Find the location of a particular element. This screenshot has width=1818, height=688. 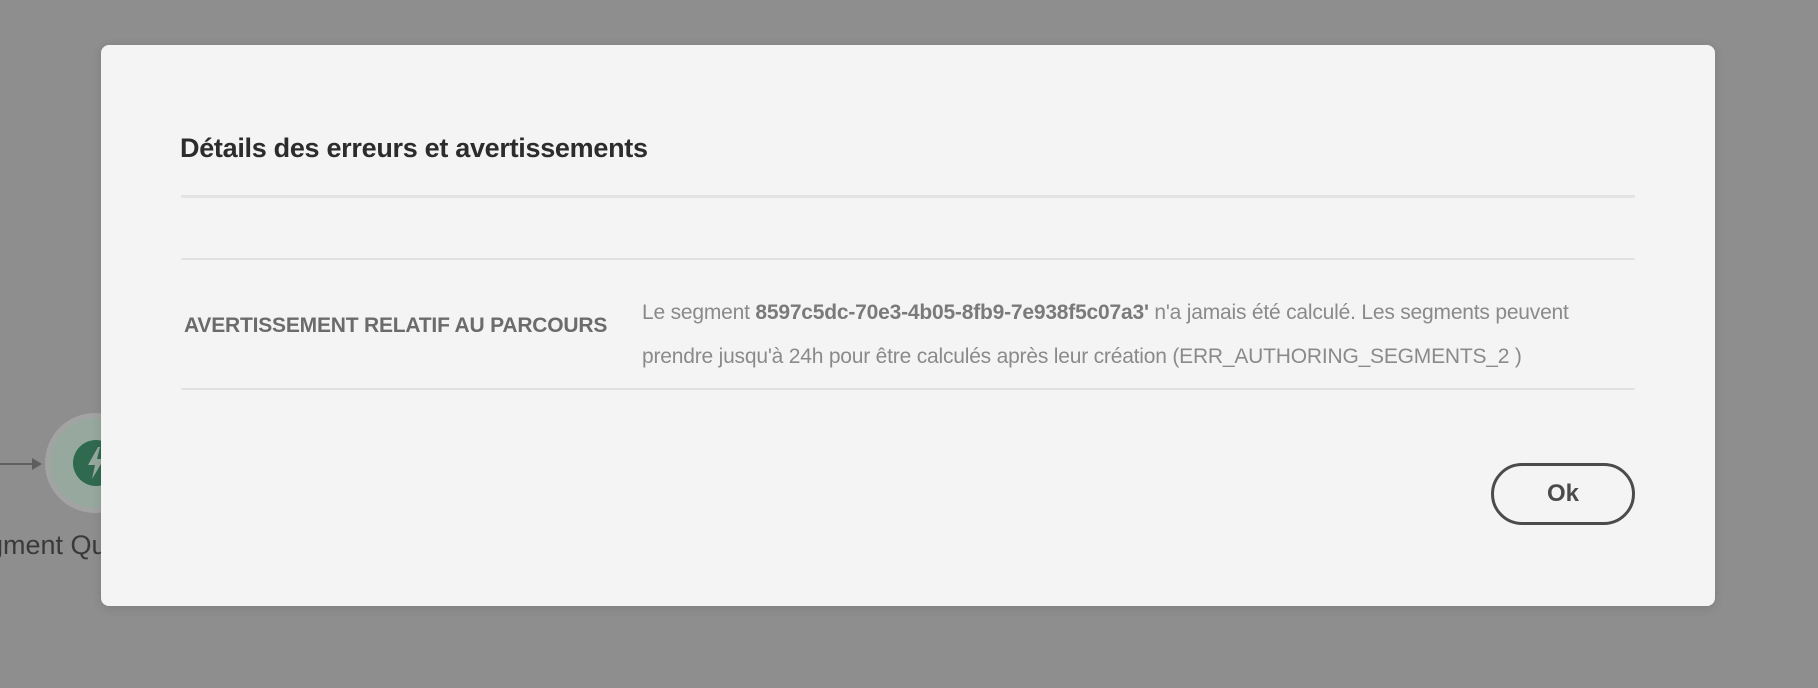

dialog-title: Détails des erreurs et avertissements is located at coordinates (414, 148).